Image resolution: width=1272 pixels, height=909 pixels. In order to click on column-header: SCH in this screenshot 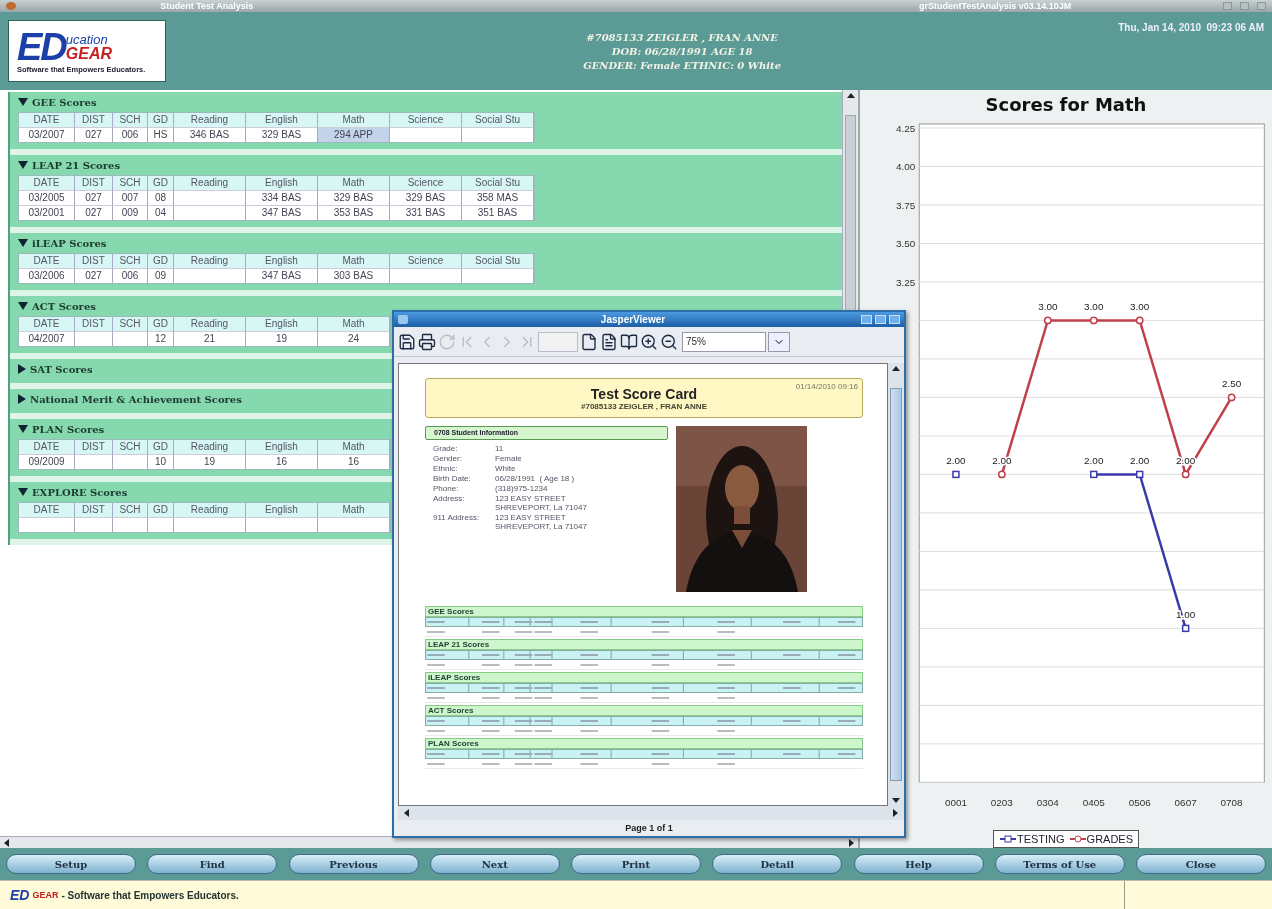, I will do `click(130, 324)`.